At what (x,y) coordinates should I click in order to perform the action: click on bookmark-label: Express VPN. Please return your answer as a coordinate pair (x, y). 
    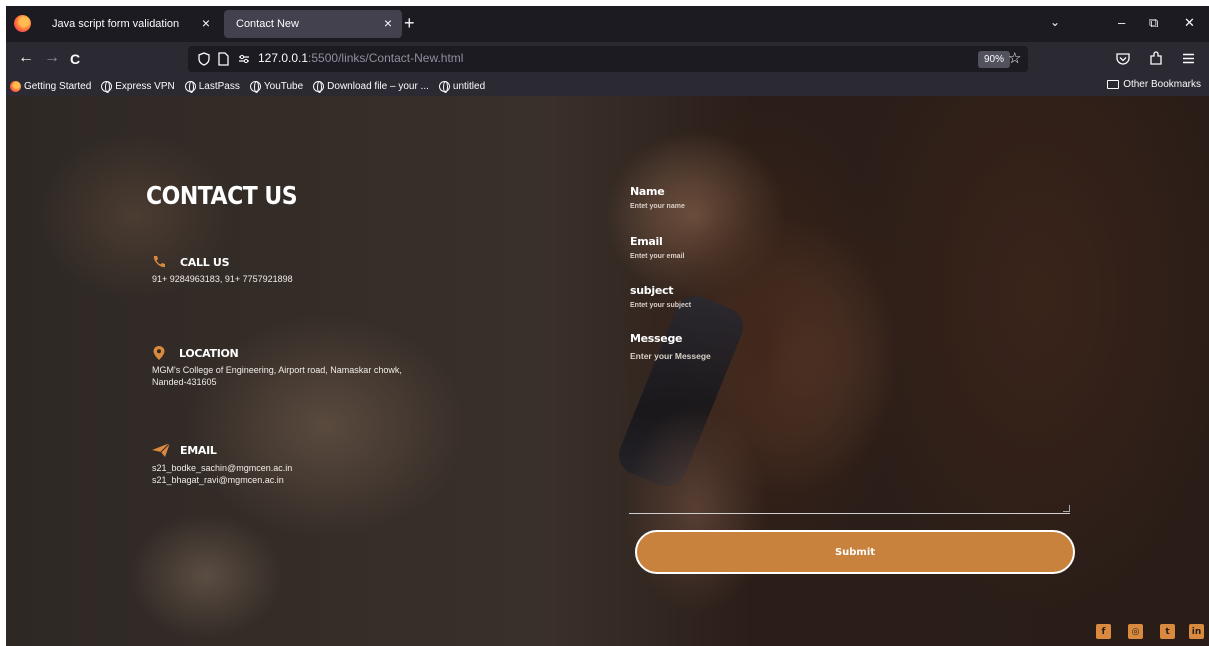
    Looking at the image, I should click on (145, 86).